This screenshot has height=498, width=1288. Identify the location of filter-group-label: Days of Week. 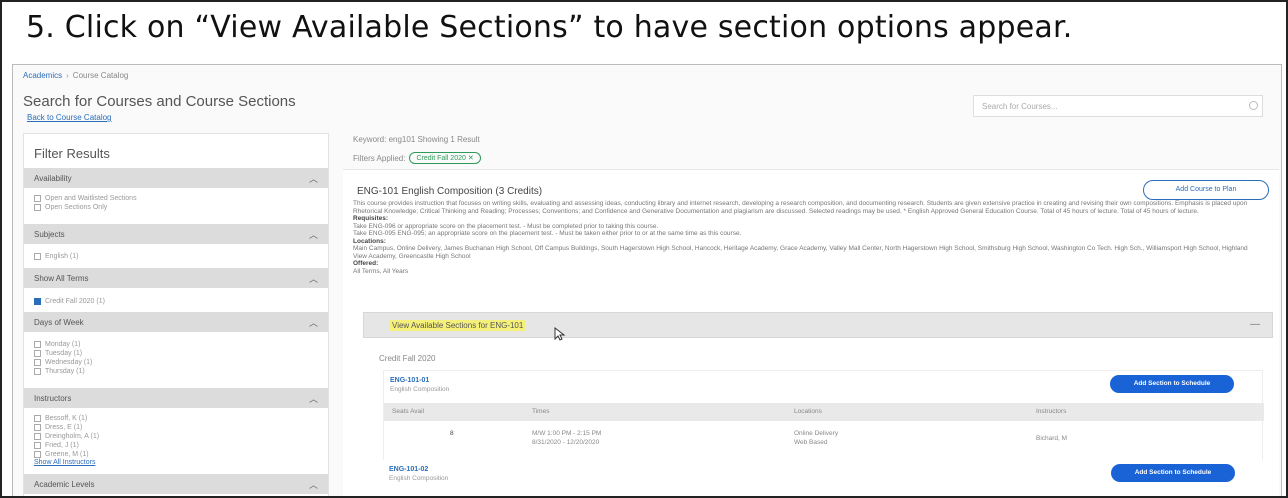
(59, 322).